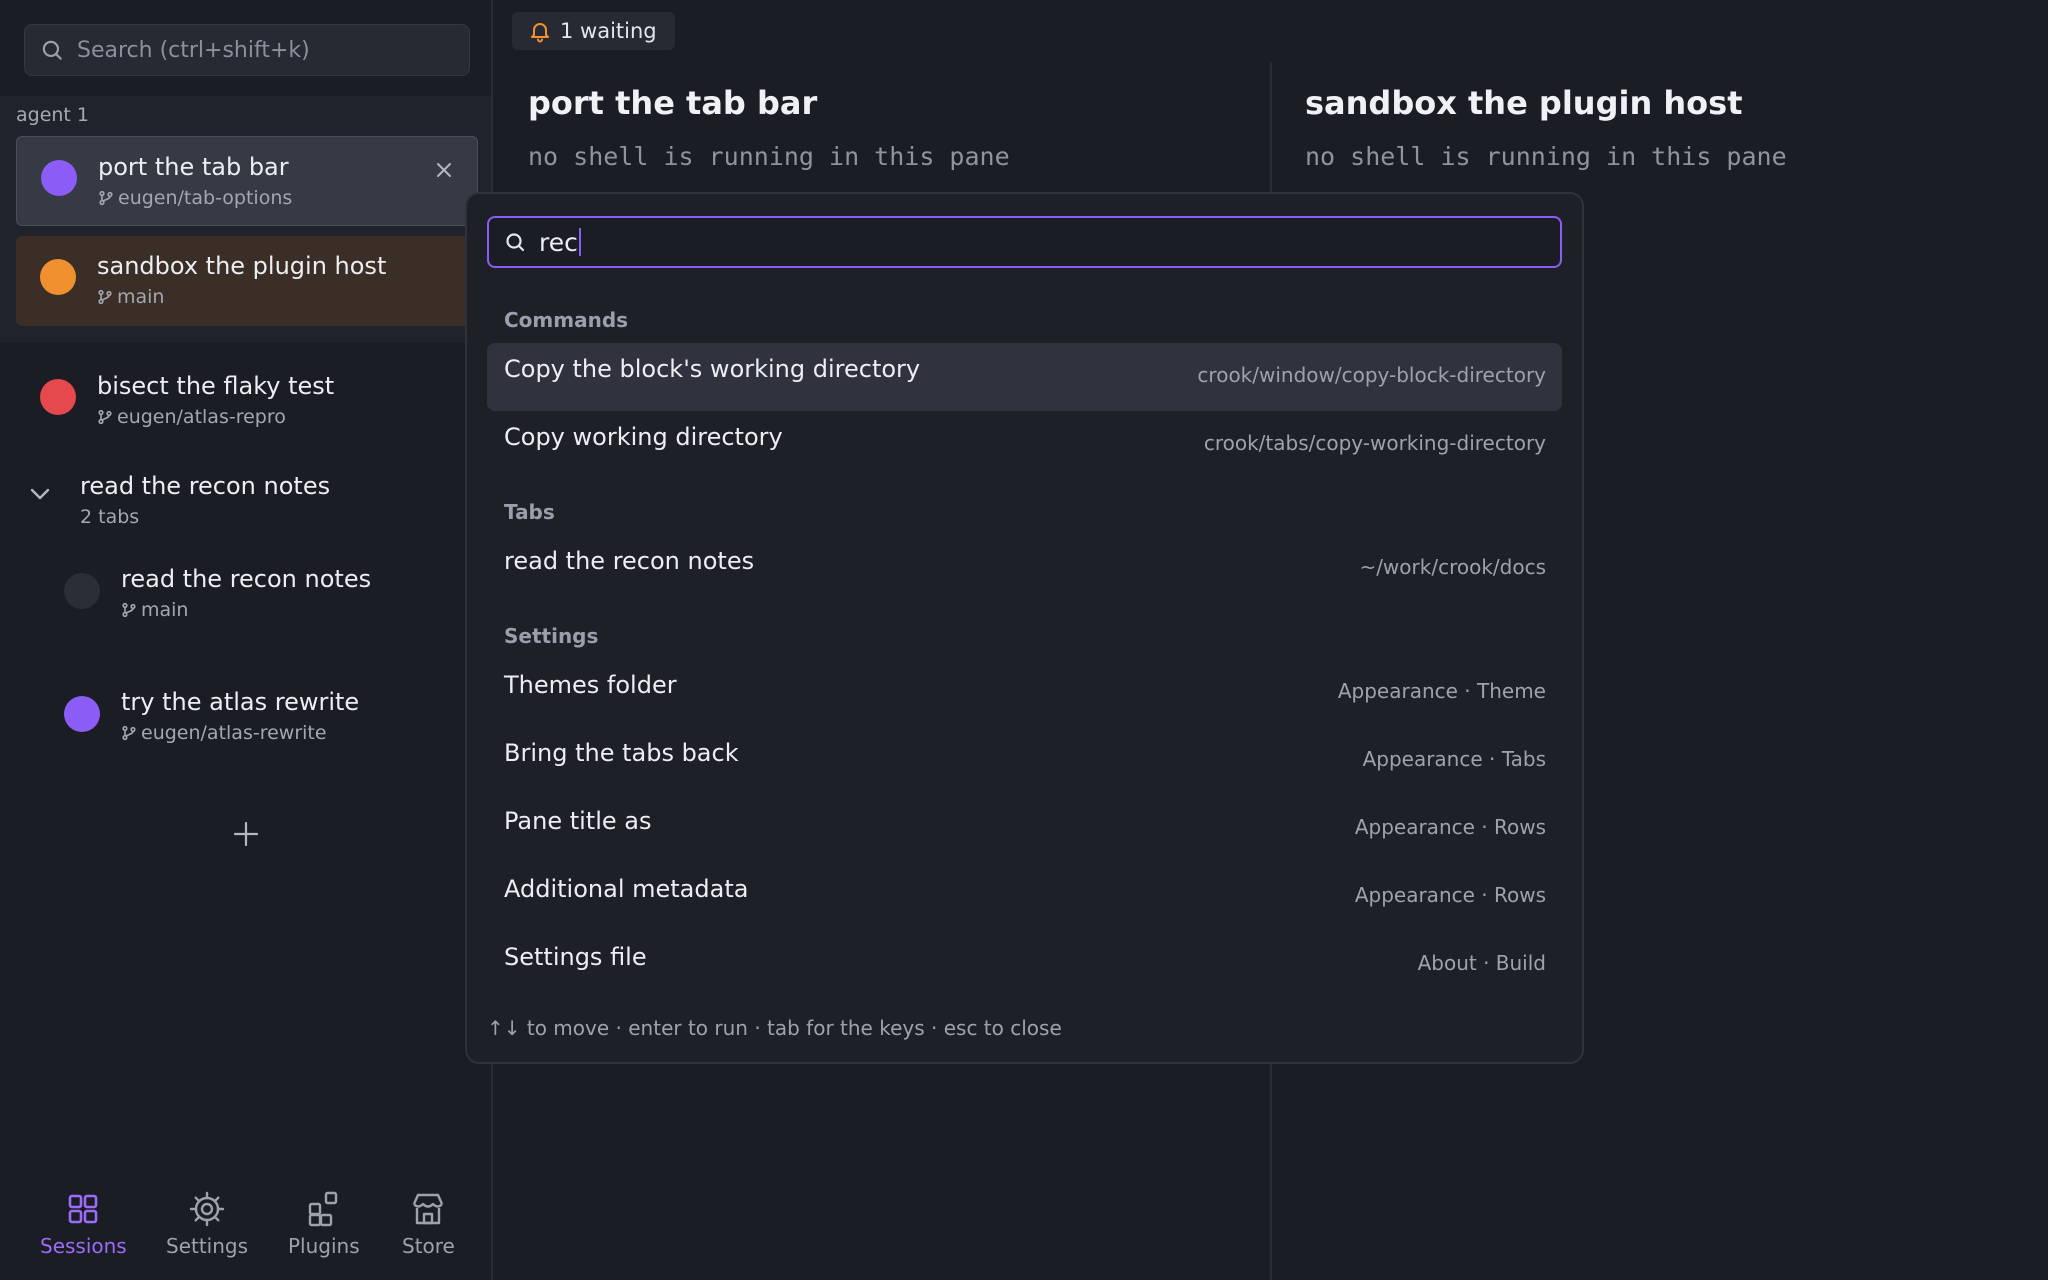 This screenshot has width=2048, height=1280. I want to click on palette-item-setting: Settings file About · Build, so click(1024, 965).